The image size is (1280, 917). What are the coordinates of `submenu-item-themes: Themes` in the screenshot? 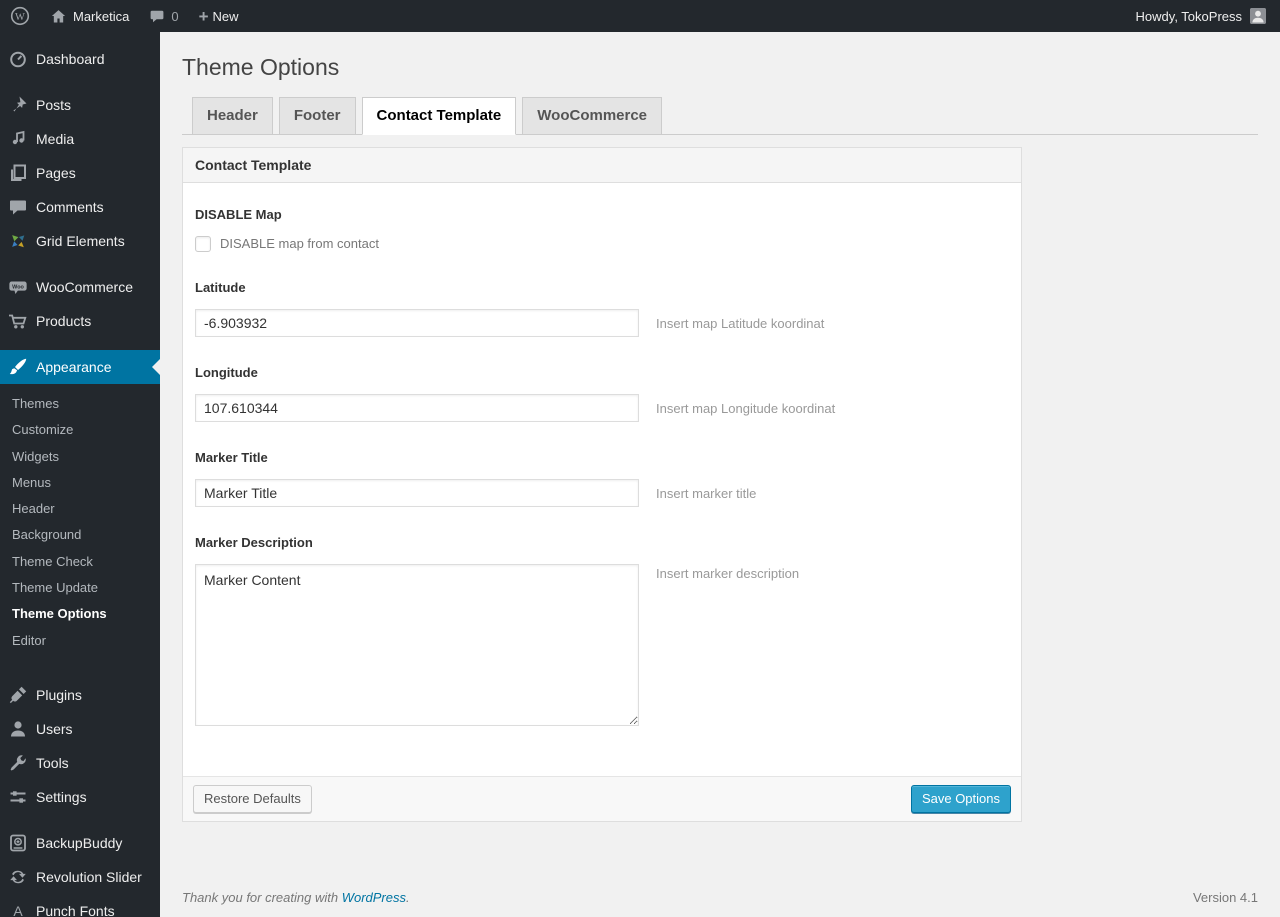 It's located at (80, 404).